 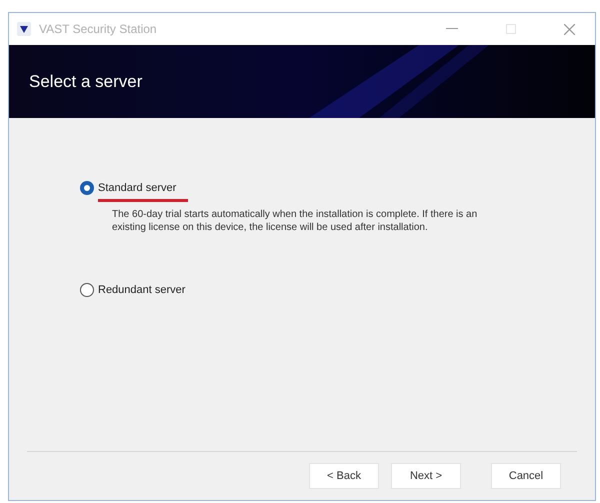 What do you see at coordinates (295, 221) in the screenshot?
I see `option-description: The 60-day trial starts automatically when the installation is complete. If there is an existing license on this device, the license will be used after installation.` at bounding box center [295, 221].